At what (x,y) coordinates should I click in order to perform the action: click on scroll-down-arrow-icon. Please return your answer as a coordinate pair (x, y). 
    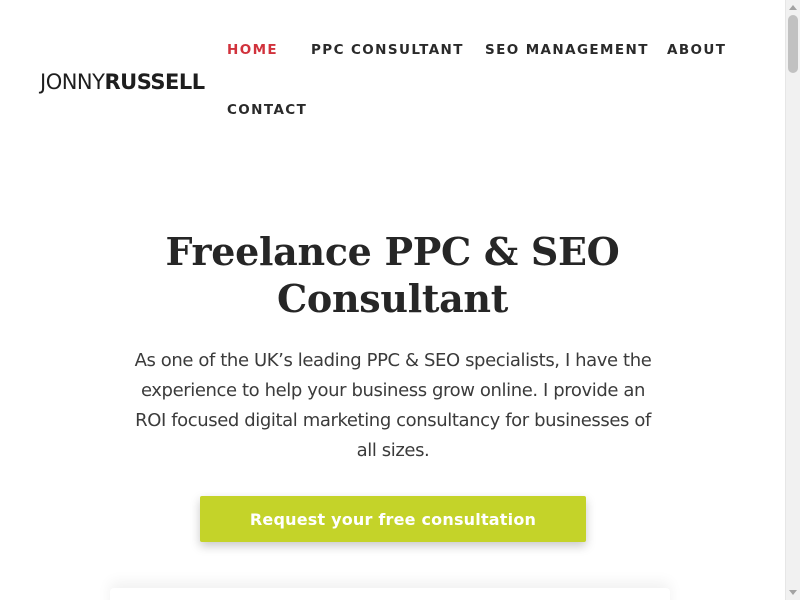
    Looking at the image, I should click on (793, 592).